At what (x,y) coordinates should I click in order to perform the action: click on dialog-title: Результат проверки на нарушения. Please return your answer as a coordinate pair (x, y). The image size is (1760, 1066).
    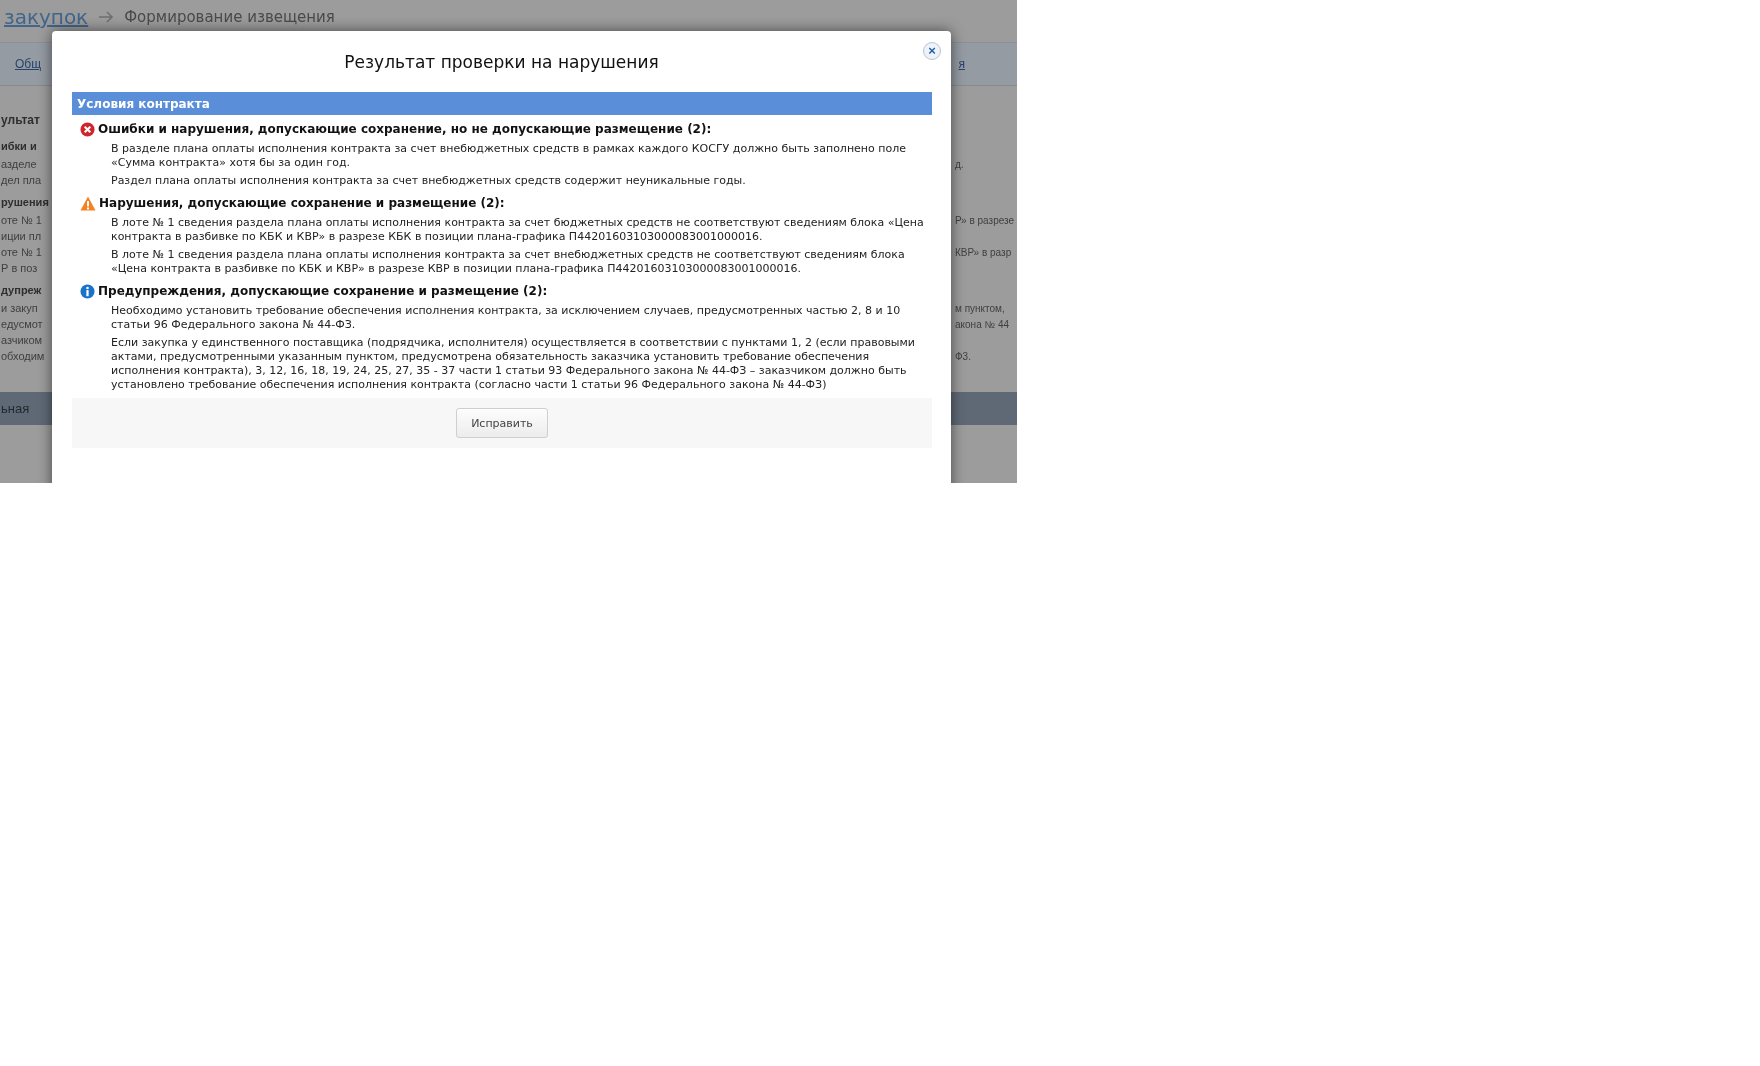
    Looking at the image, I should click on (501, 63).